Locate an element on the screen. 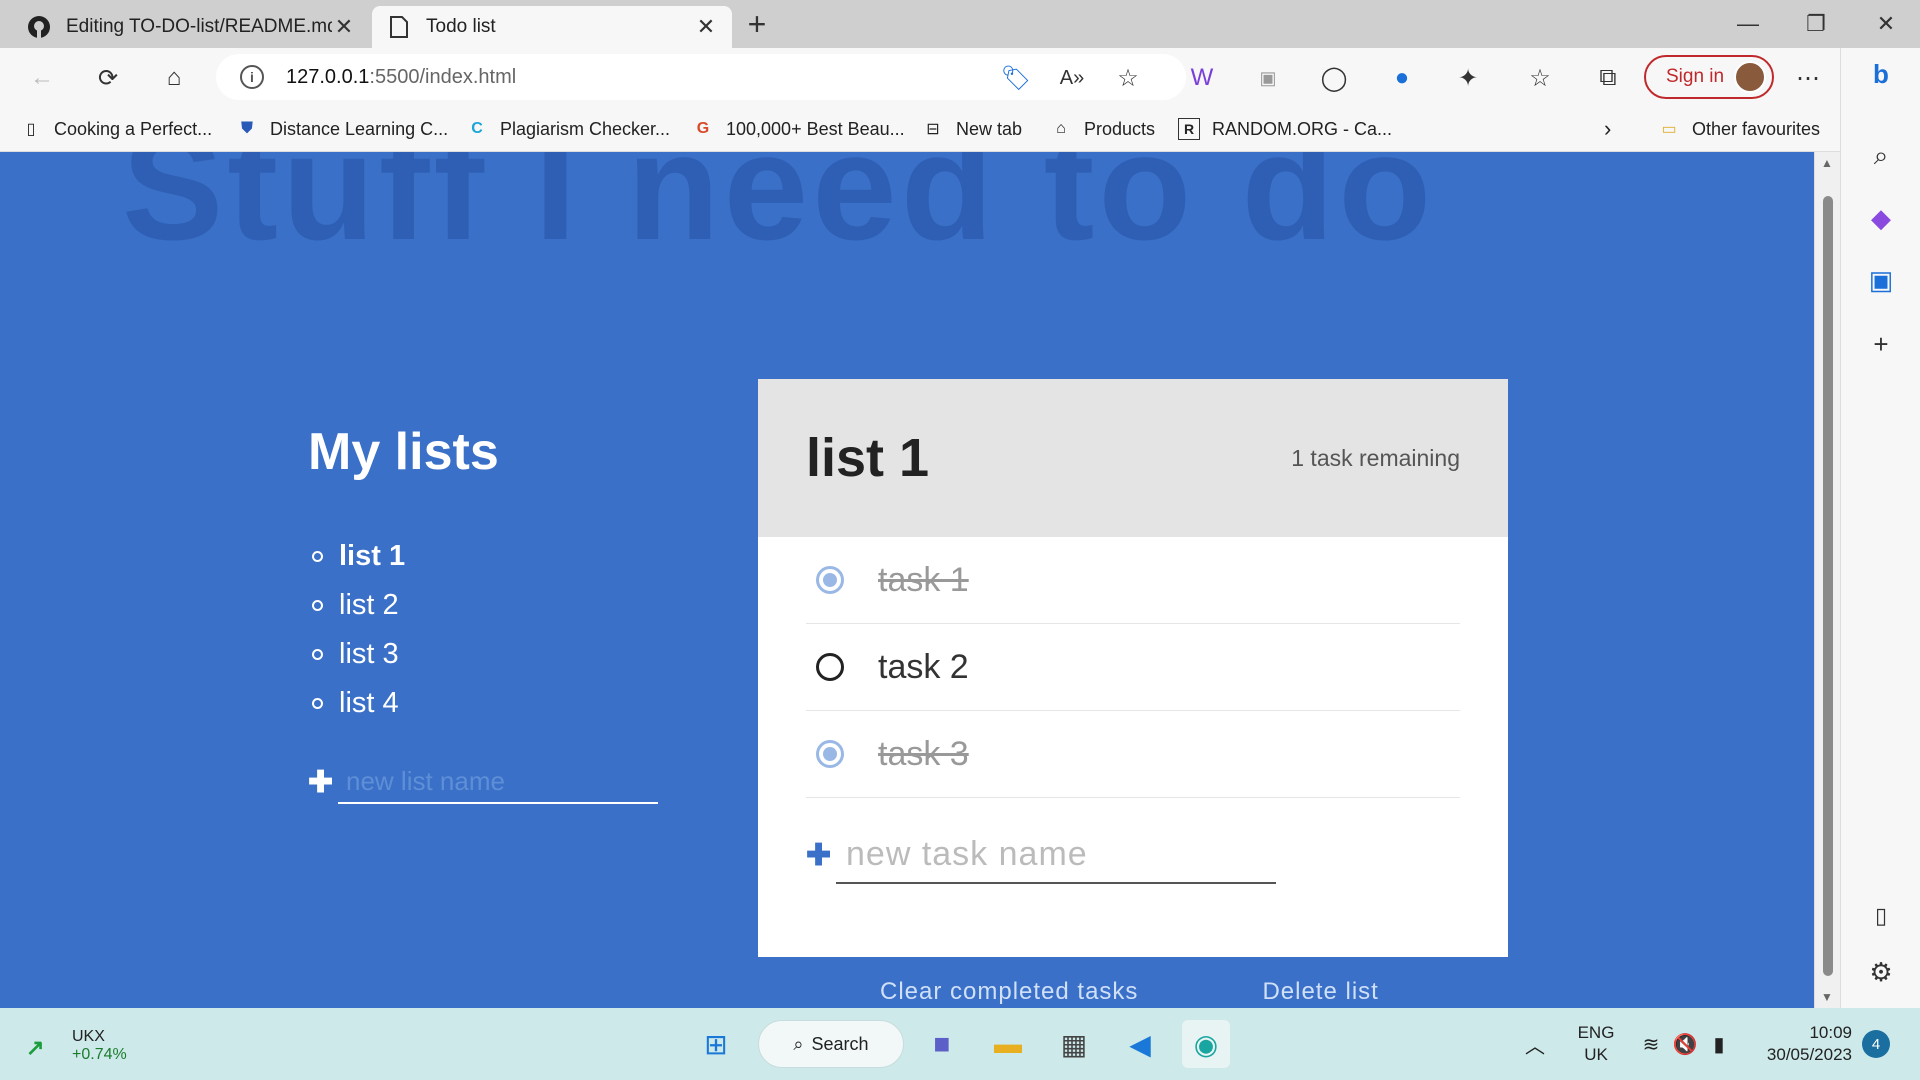 The image size is (1920, 1080). search-icon: ⌕ is located at coordinates (1881, 156).